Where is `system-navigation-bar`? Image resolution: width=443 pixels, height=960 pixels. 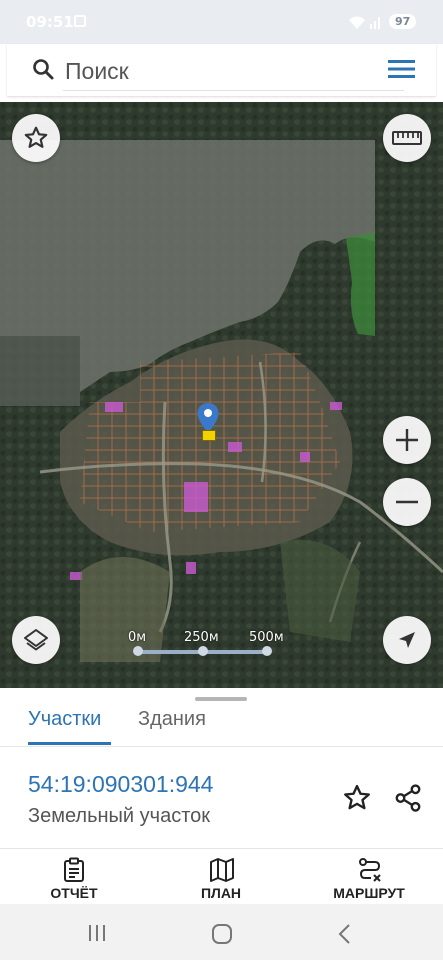
system-navigation-bar is located at coordinates (221, 932).